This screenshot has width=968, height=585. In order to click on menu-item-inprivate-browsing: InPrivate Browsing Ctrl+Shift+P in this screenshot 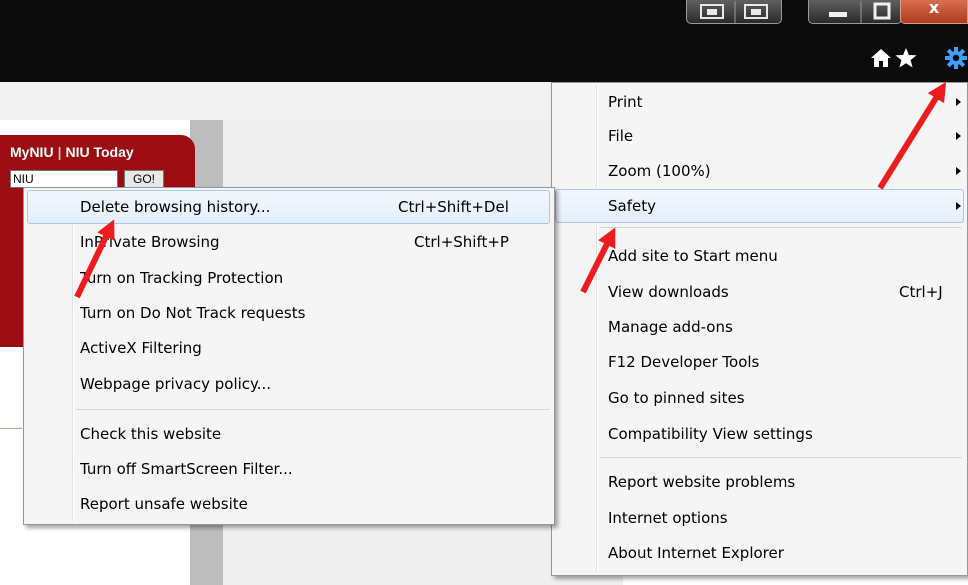, I will do `click(288, 242)`.